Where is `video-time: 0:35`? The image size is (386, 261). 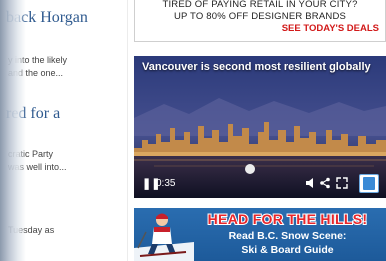
video-time: 0:35 is located at coordinates (166, 183).